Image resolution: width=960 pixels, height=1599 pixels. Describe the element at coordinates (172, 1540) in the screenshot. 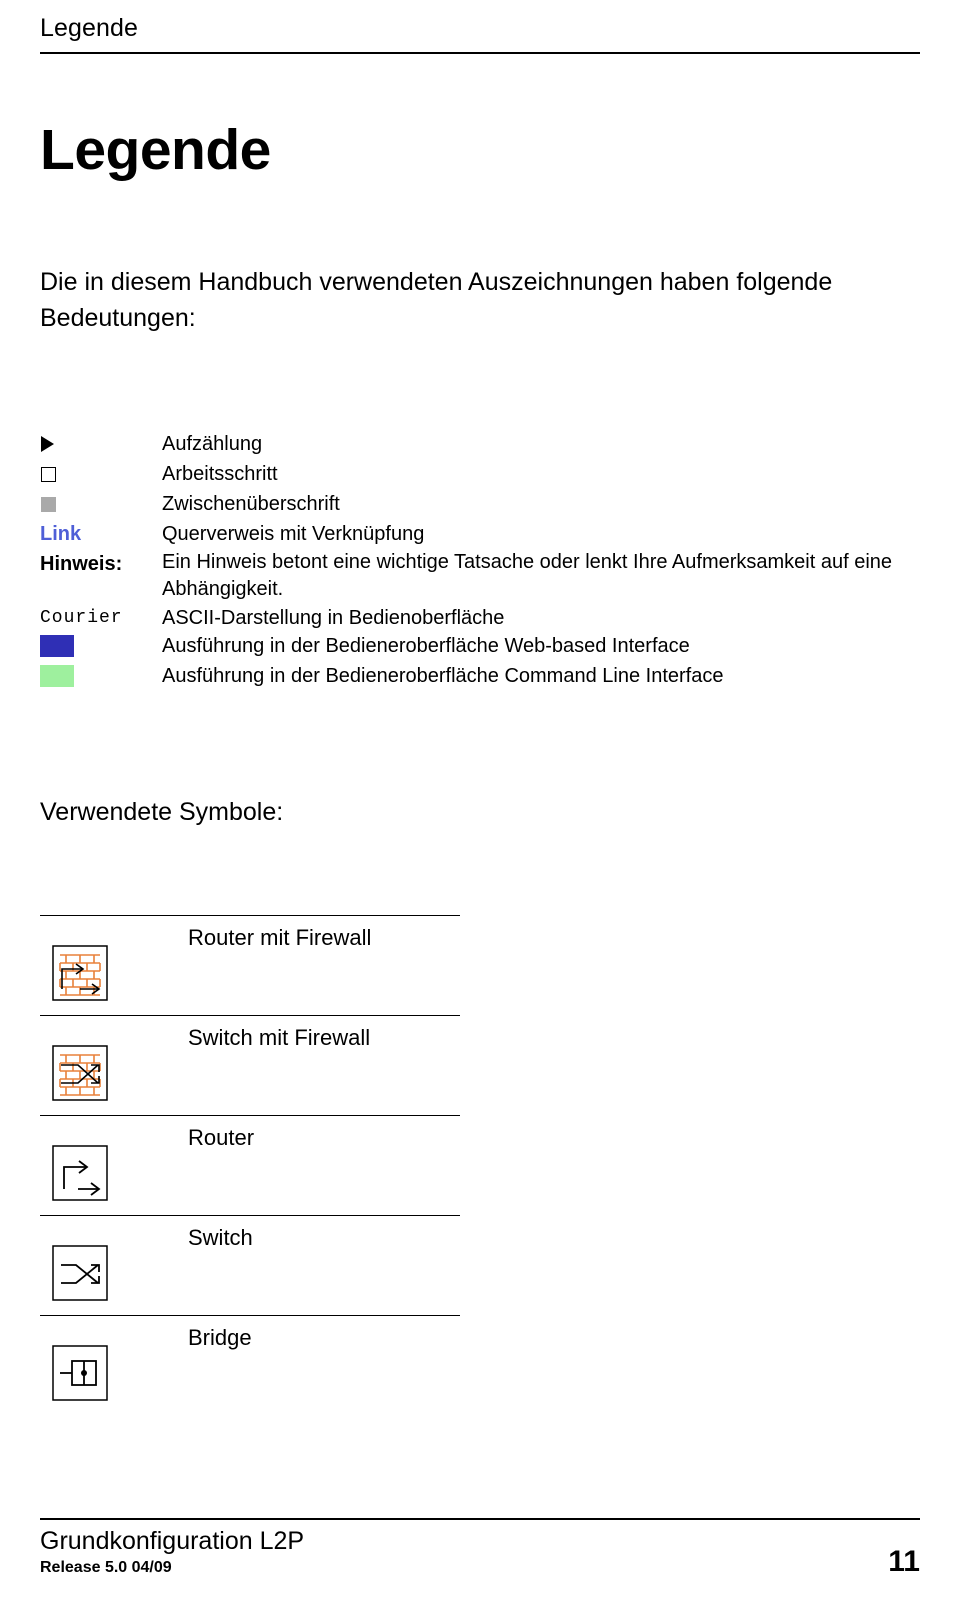

I see `footer-doc-title: Grundkonfiguration L2P` at that location.